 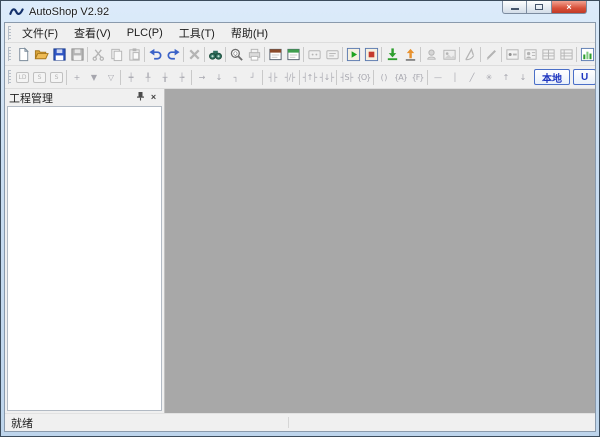 I want to click on menubar-gripper, so click(x=9, y=32).